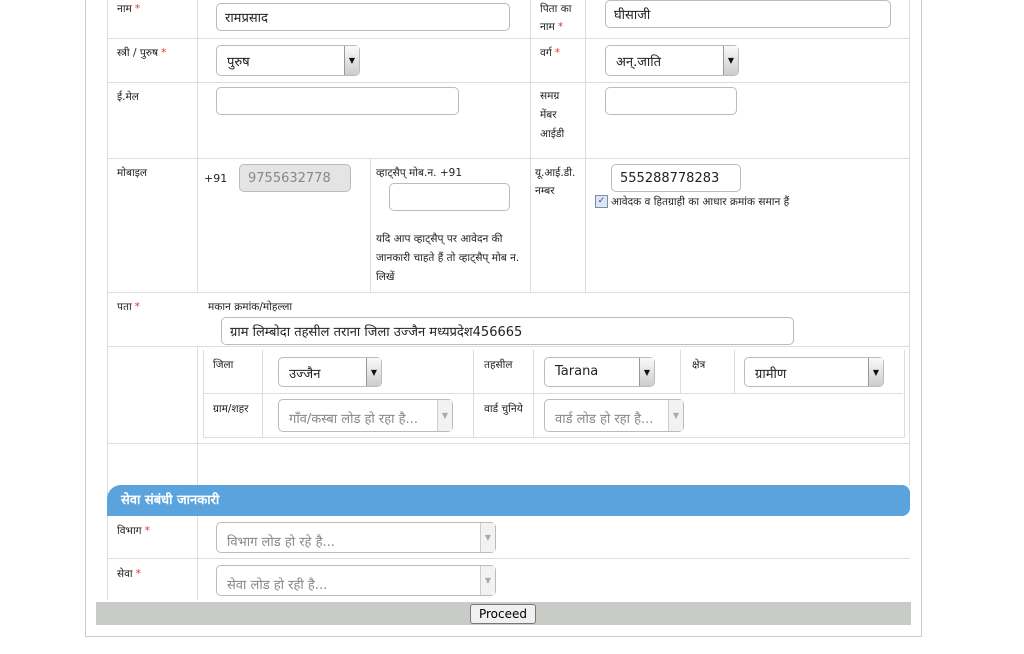 The height and width of the screenshot is (654, 1024). What do you see at coordinates (223, 365) in the screenshot?
I see `district-label: जिला` at bounding box center [223, 365].